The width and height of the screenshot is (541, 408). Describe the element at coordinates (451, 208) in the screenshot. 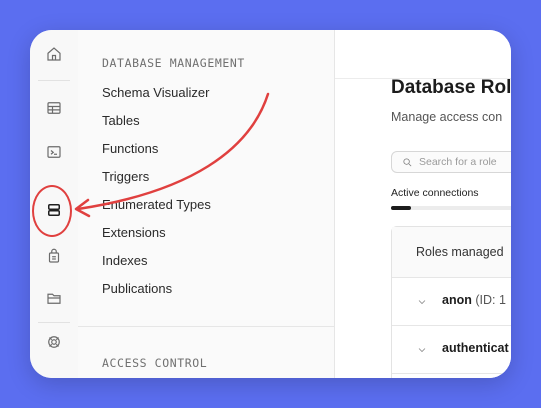

I see `active-connections-bar` at that location.